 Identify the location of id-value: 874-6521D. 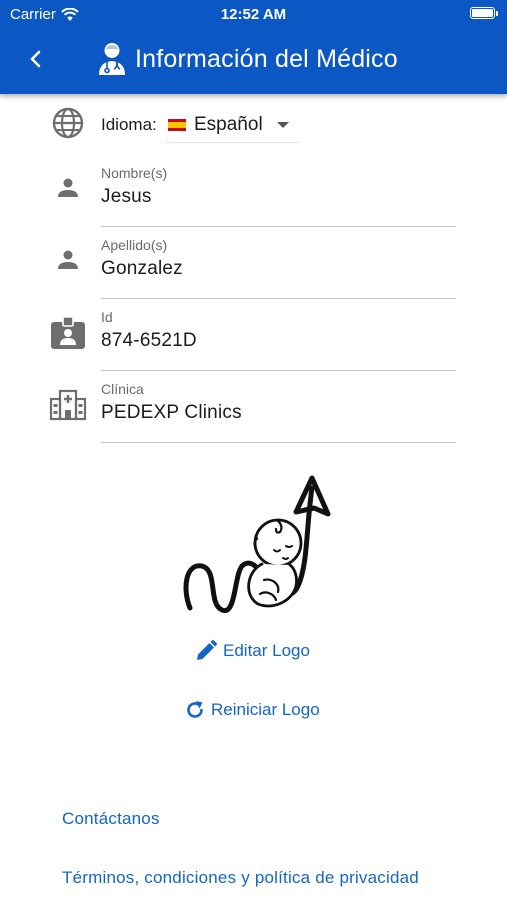
(149, 340).